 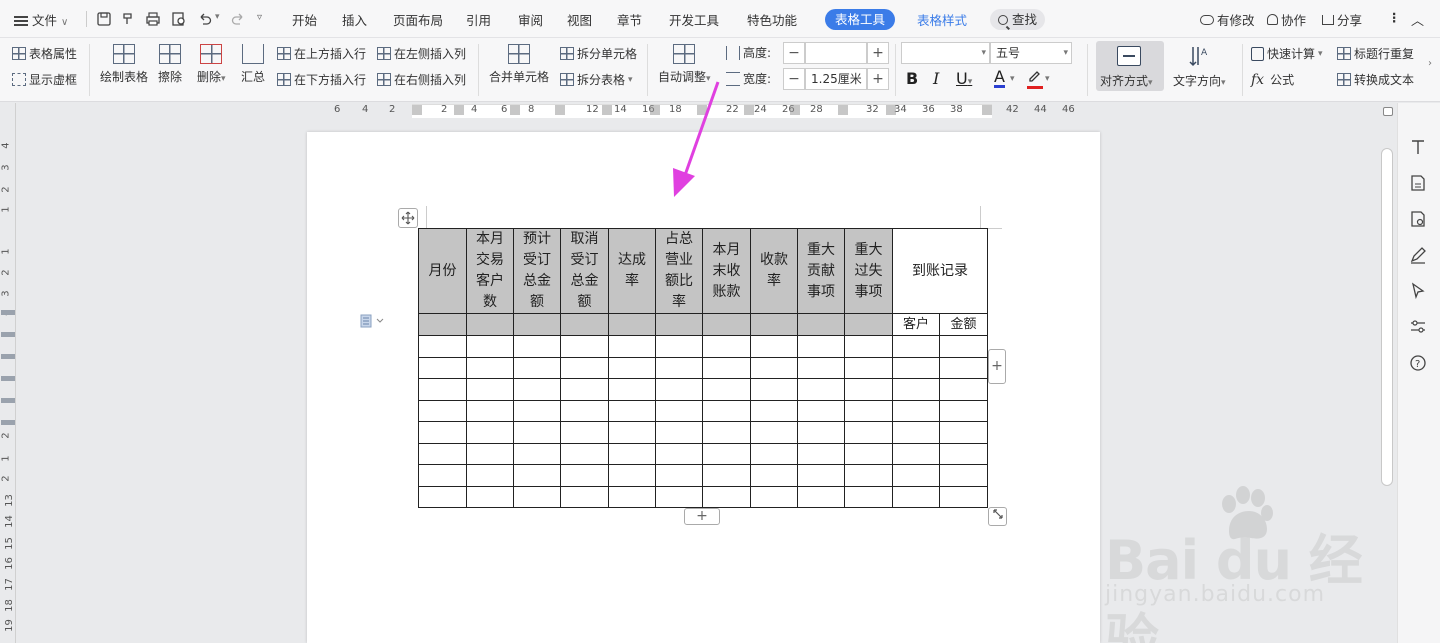 I want to click on insert-row-below-button: 在下方插入行, so click(x=321, y=79).